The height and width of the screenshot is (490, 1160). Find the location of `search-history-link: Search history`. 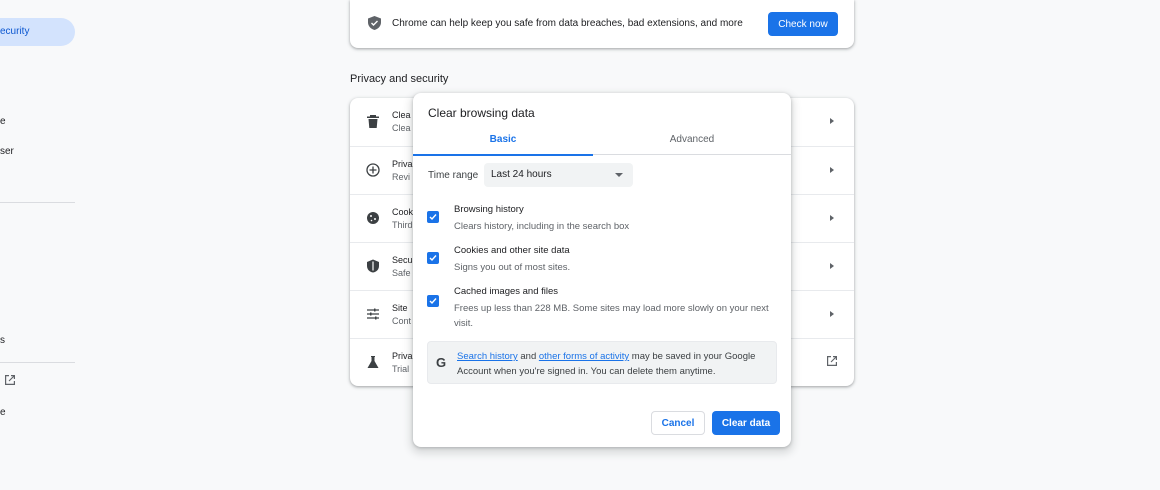

search-history-link: Search history is located at coordinates (487, 356).